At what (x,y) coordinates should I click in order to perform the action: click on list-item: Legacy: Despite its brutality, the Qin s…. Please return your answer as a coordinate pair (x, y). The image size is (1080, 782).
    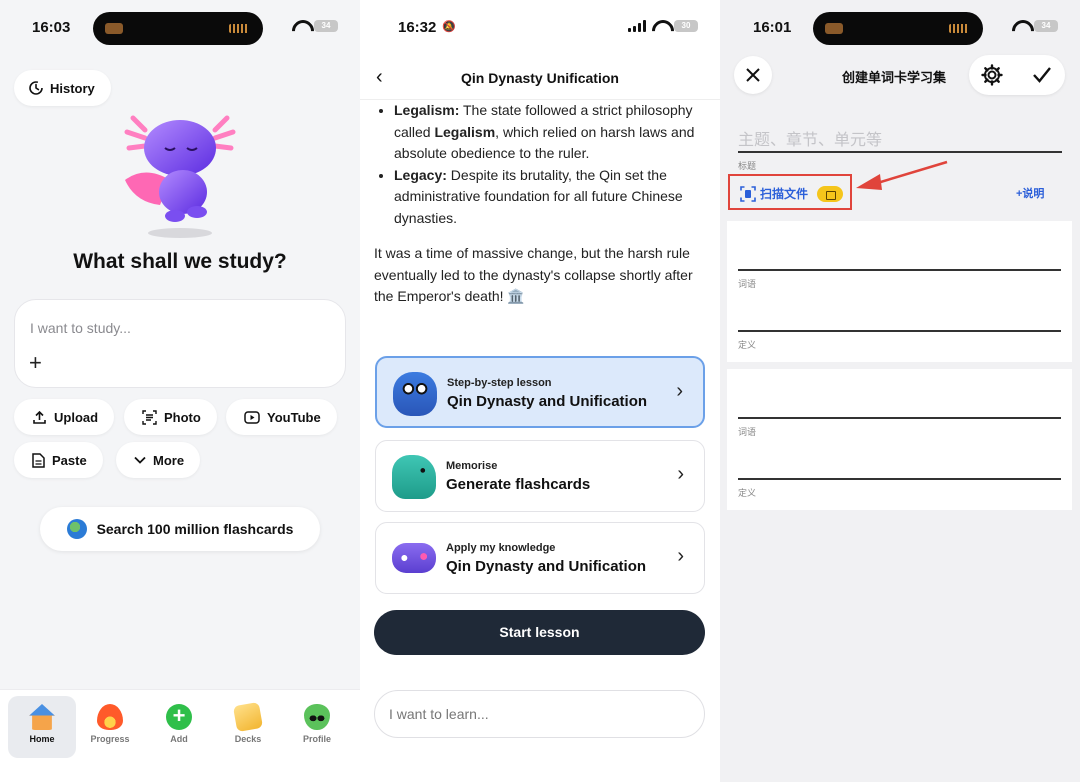
    Looking at the image, I should click on (552, 197).